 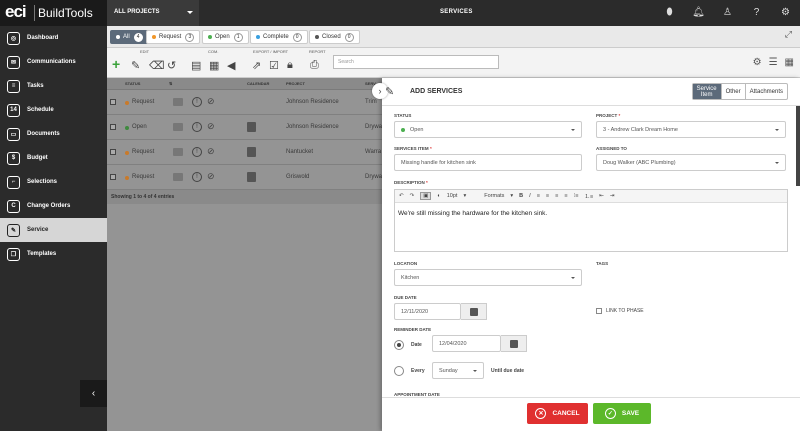 I want to click on gear-icon: ⚙, so click(x=785, y=13).